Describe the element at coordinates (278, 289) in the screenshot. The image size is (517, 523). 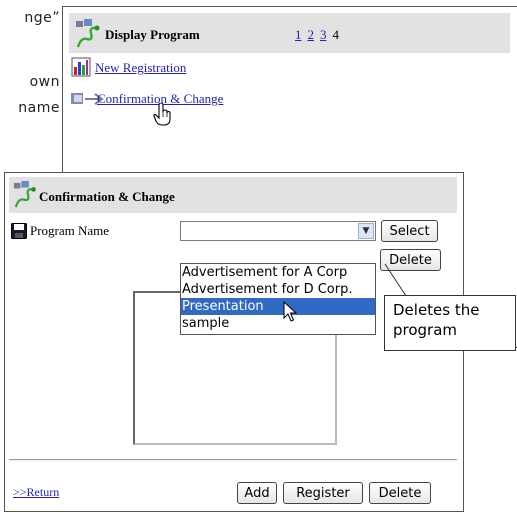
I see `dropdown-option: Advertisement for D Corp.` at that location.